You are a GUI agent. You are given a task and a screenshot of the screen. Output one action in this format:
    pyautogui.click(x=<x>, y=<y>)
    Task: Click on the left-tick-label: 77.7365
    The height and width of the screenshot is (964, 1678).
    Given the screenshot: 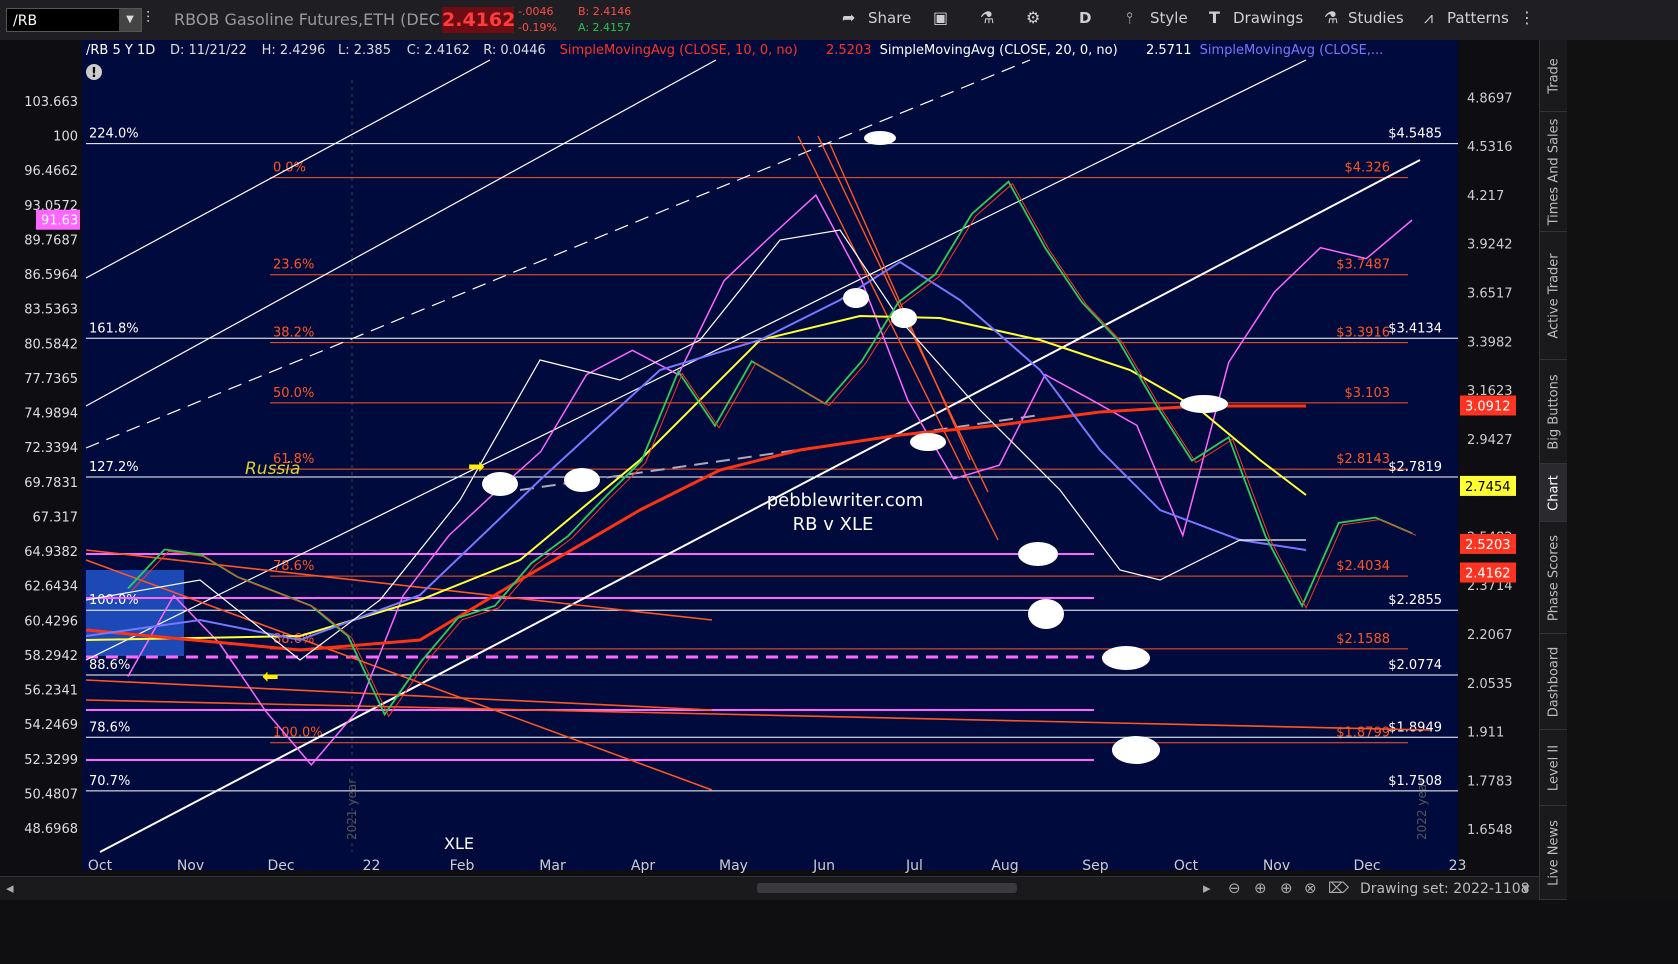 What is the action you would take?
    pyautogui.click(x=51, y=379)
    